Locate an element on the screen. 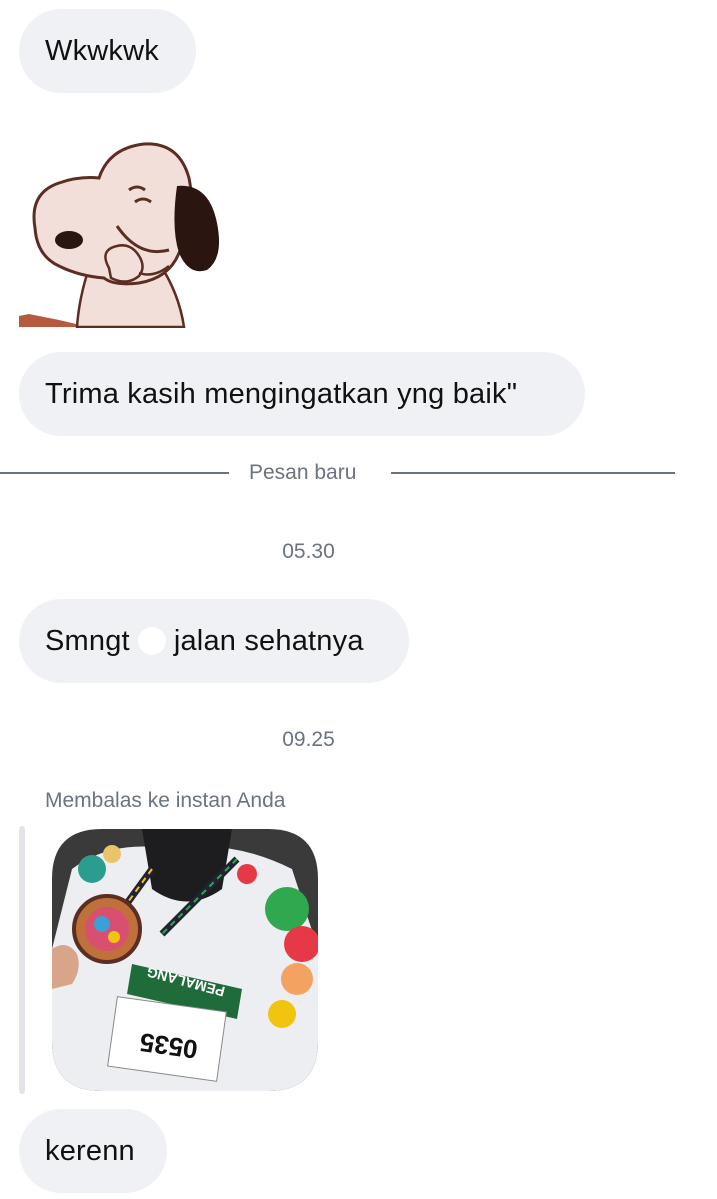 The image size is (717, 1199). replied-story-thumbnail: 0535 PEMALANG is located at coordinates (185, 960).